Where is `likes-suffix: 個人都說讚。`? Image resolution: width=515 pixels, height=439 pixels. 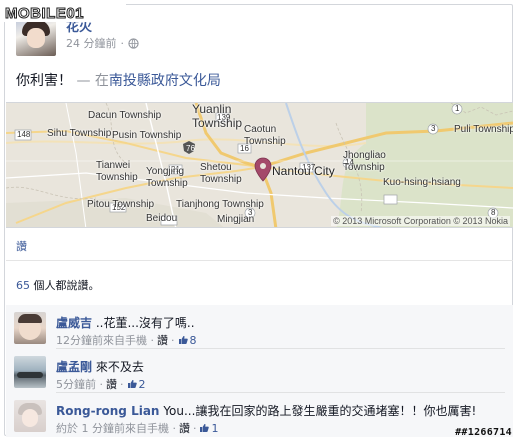
likes-suffix: 個人都說讚。 is located at coordinates (65, 285).